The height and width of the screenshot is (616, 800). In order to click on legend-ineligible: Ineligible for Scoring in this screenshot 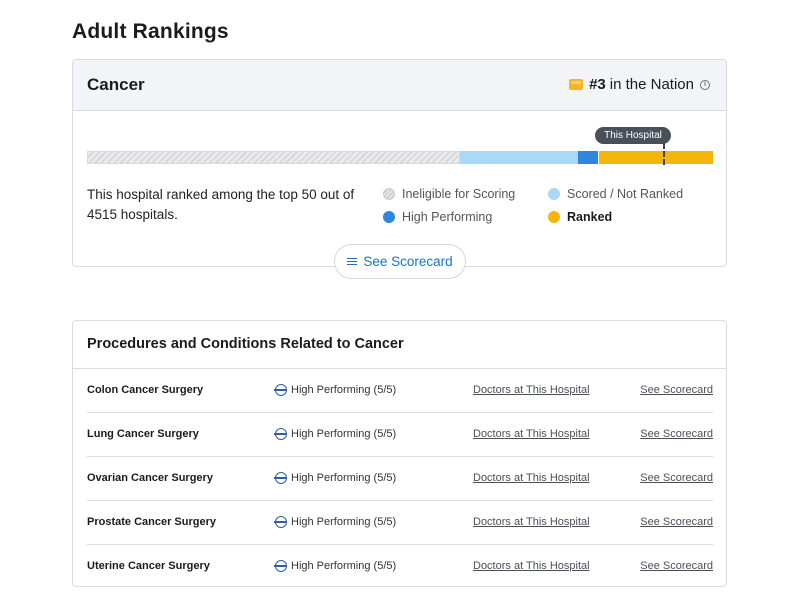, I will do `click(449, 194)`.